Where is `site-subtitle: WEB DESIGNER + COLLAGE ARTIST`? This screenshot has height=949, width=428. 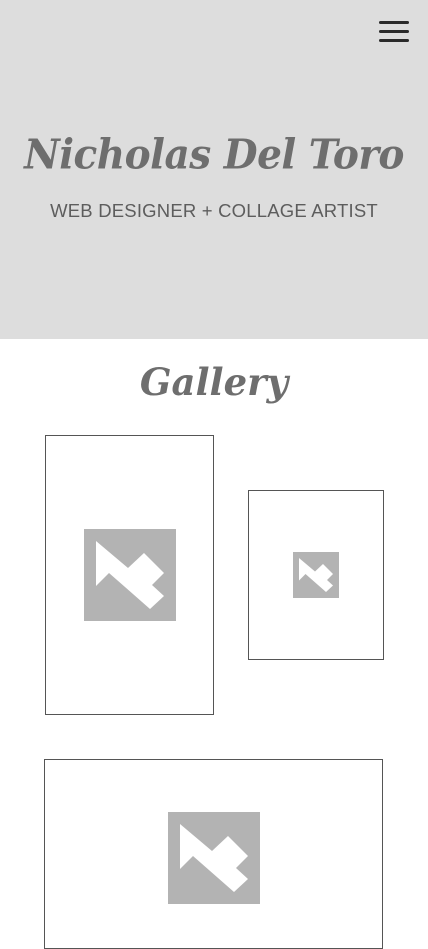
site-subtitle: WEB DESIGNER + COLLAGE ARTIST is located at coordinates (214, 210).